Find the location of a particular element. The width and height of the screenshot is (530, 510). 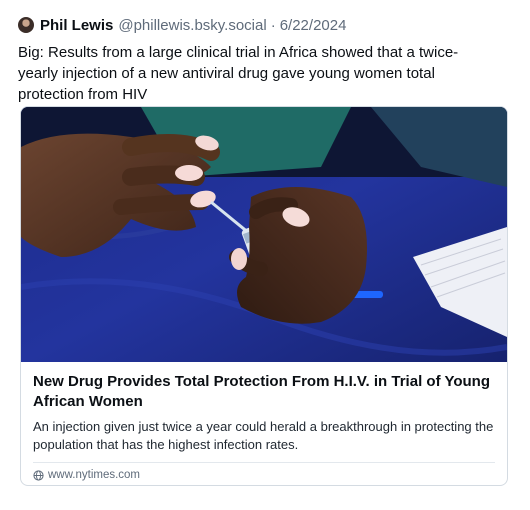

author-handle: @phillewis.bsky.social is located at coordinates (192, 25).